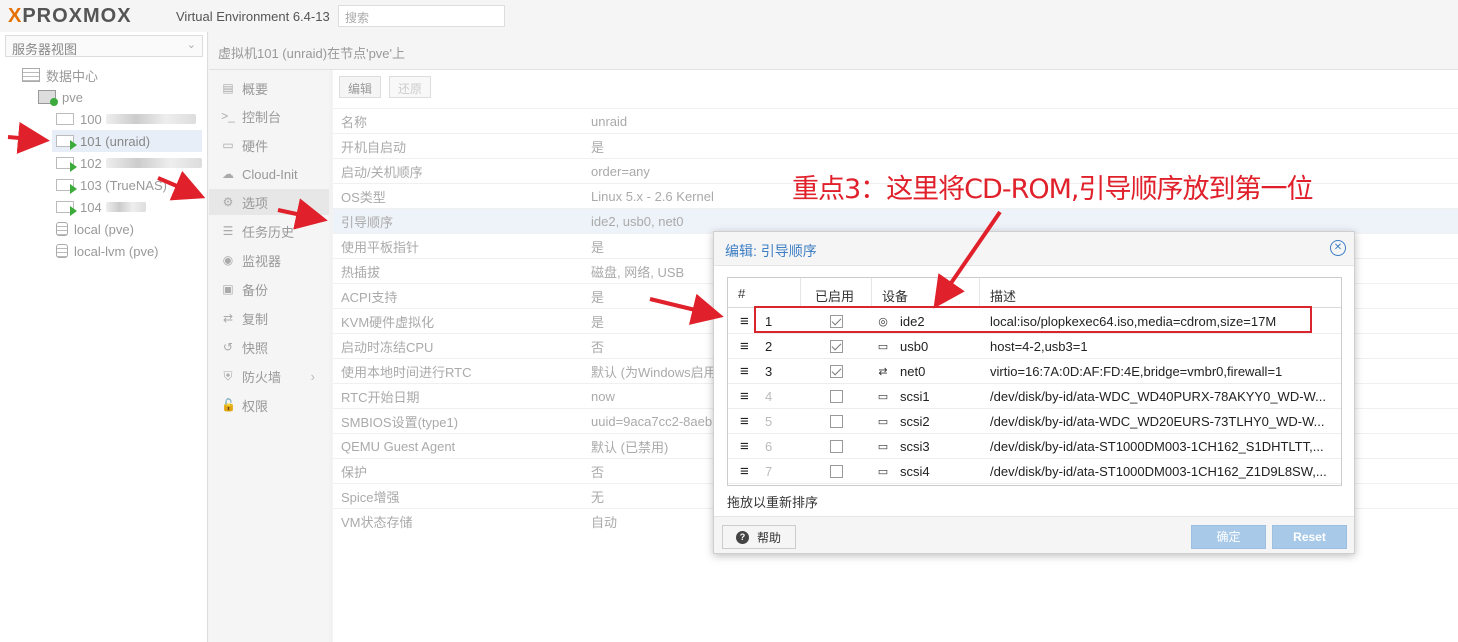  I want to click on close-icon: ✕, so click(1338, 248).